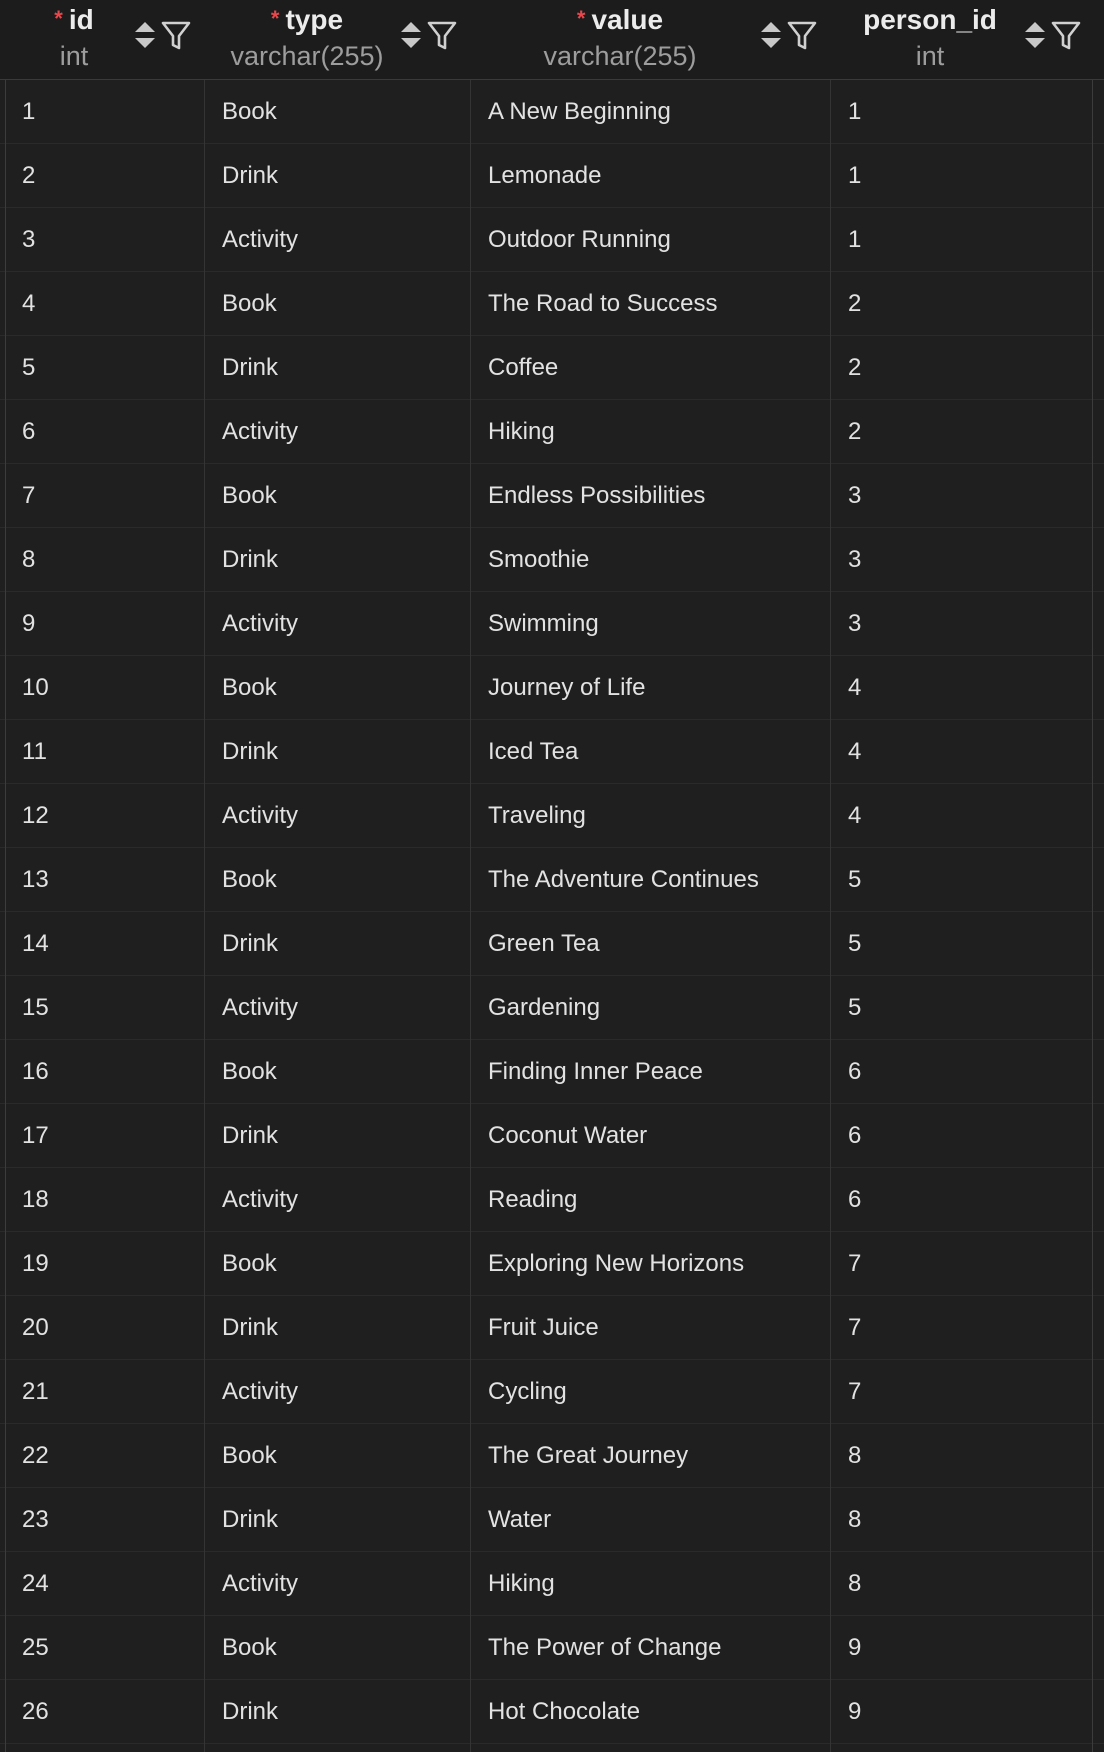  Describe the element at coordinates (107, 1584) in the screenshot. I see `table-cell-id: 24` at that location.